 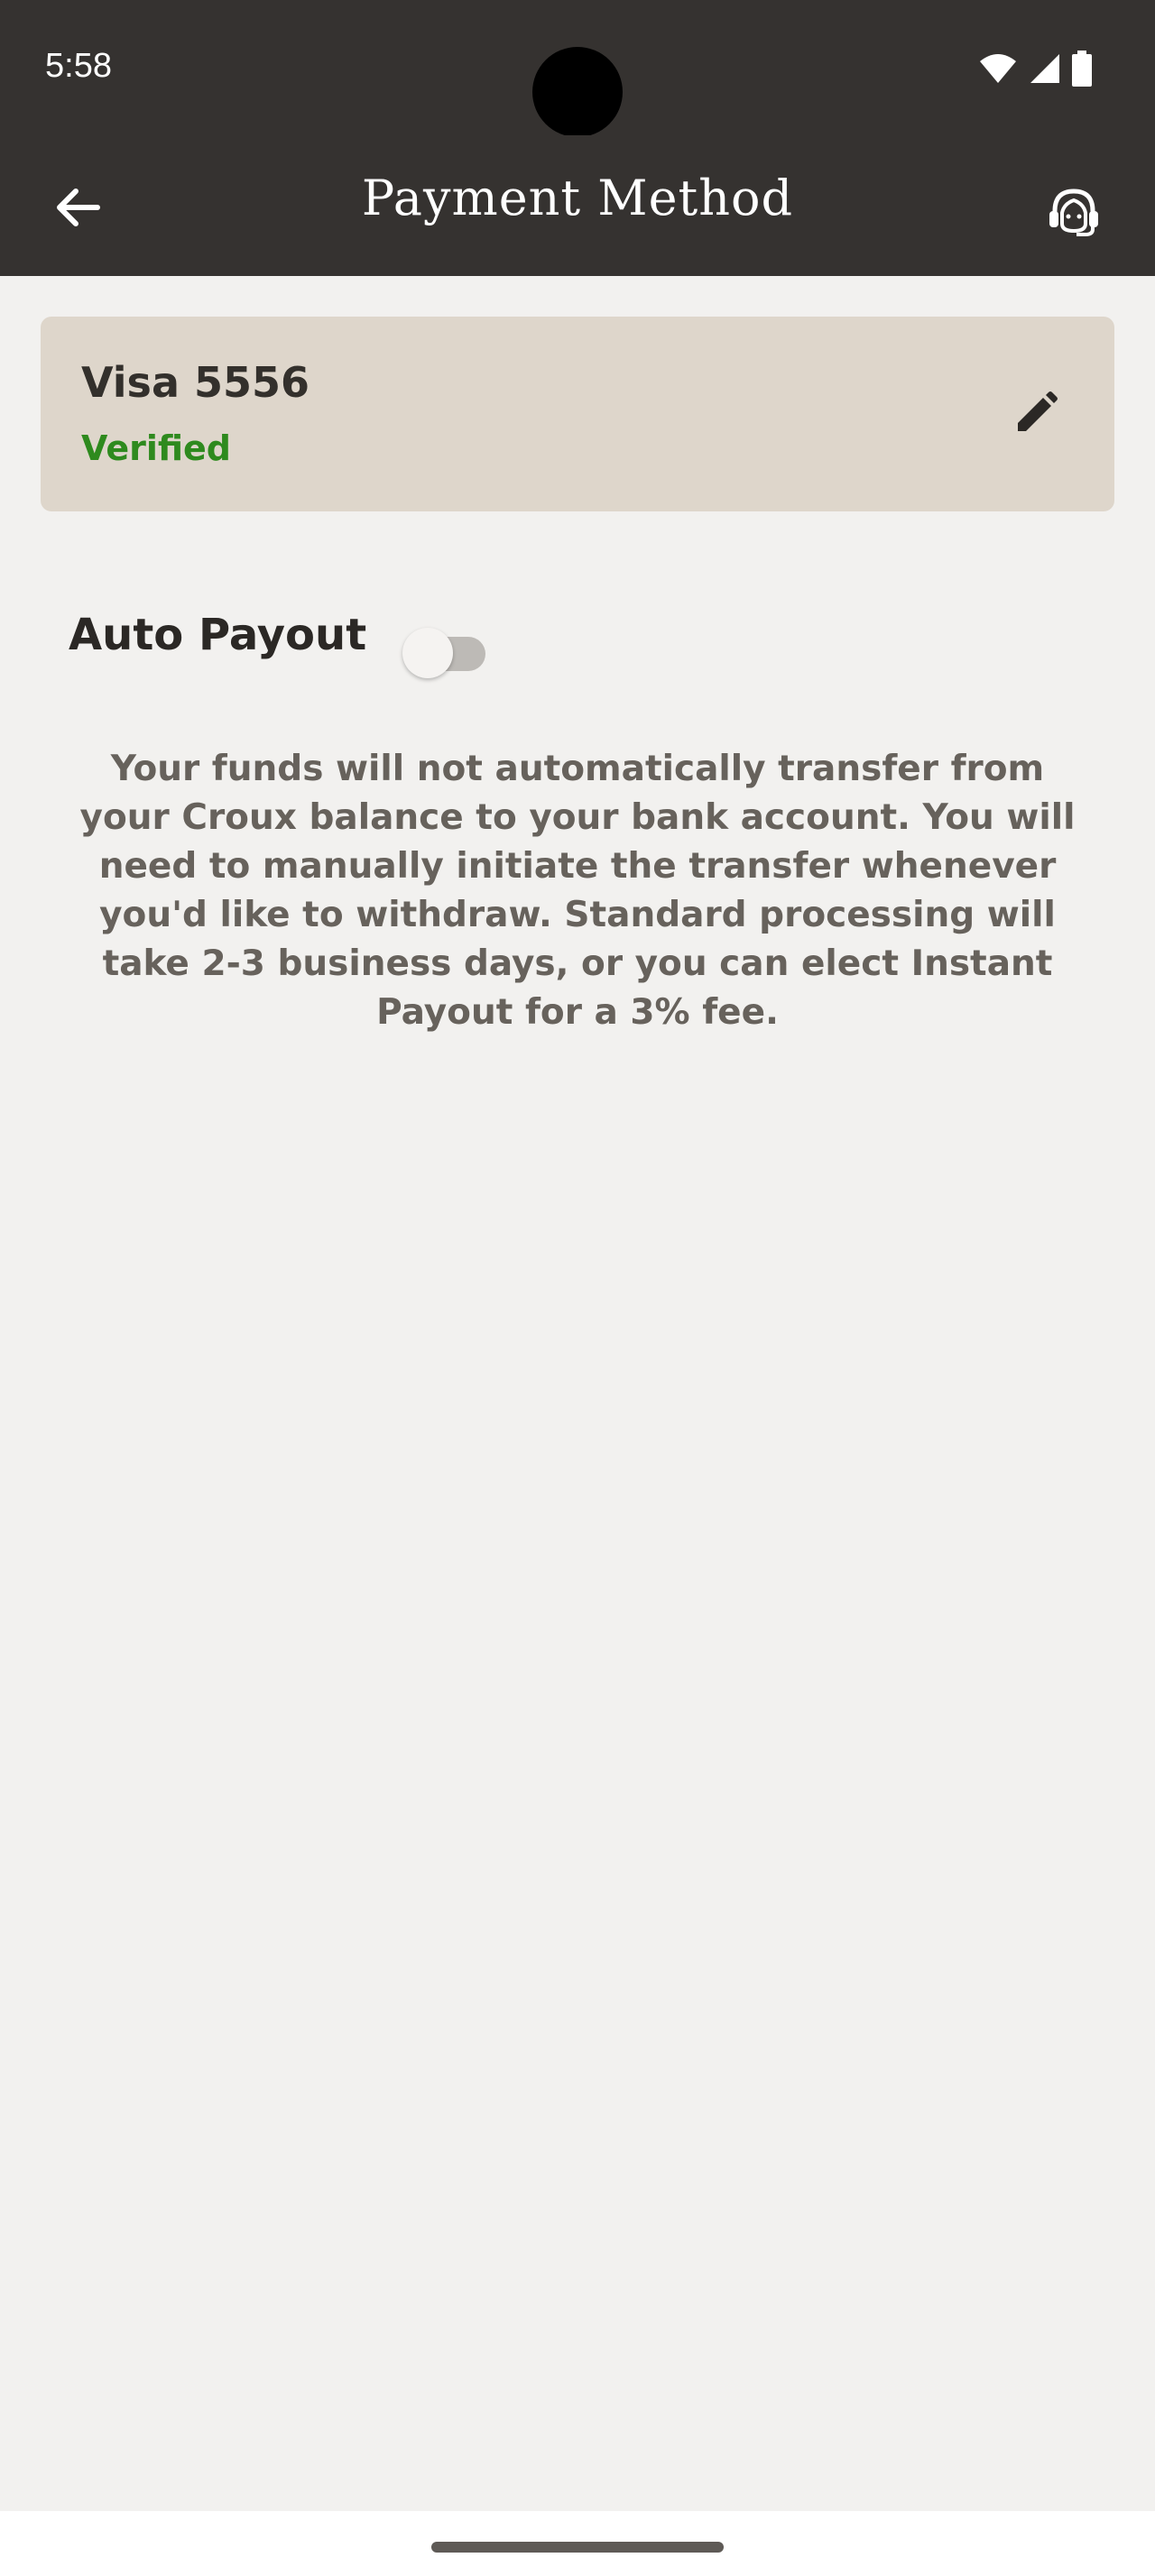 What do you see at coordinates (577, 2547) in the screenshot?
I see `home-indicator` at bounding box center [577, 2547].